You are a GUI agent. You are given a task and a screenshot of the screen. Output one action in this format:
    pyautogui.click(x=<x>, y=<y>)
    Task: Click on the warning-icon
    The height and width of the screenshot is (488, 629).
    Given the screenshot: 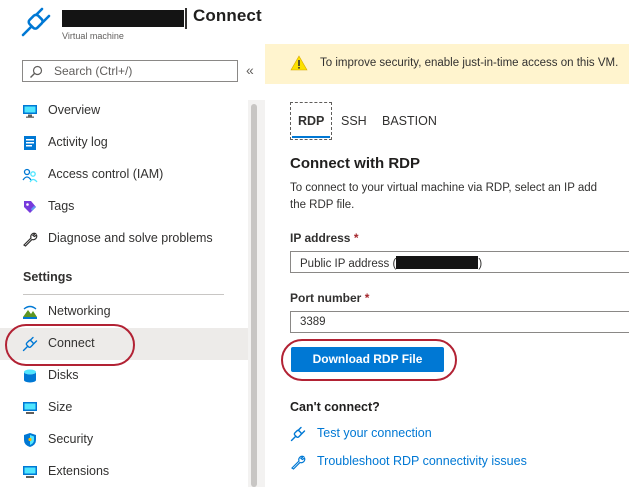 What is the action you would take?
    pyautogui.click(x=299, y=63)
    